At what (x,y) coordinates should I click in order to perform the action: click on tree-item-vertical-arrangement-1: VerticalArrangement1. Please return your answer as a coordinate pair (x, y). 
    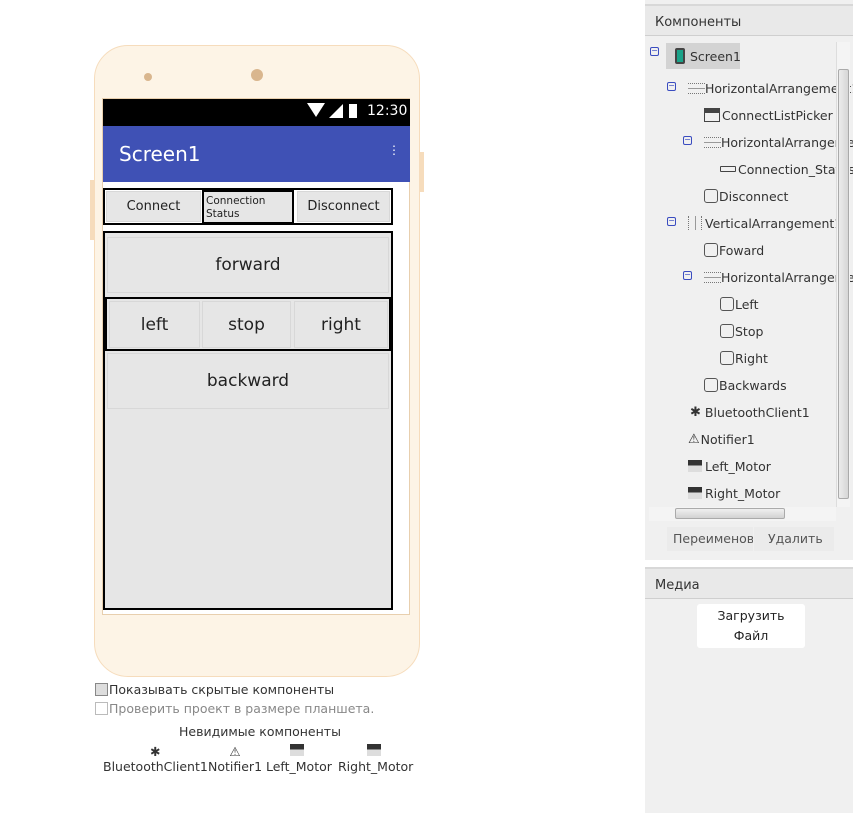
    Looking at the image, I should click on (765, 223).